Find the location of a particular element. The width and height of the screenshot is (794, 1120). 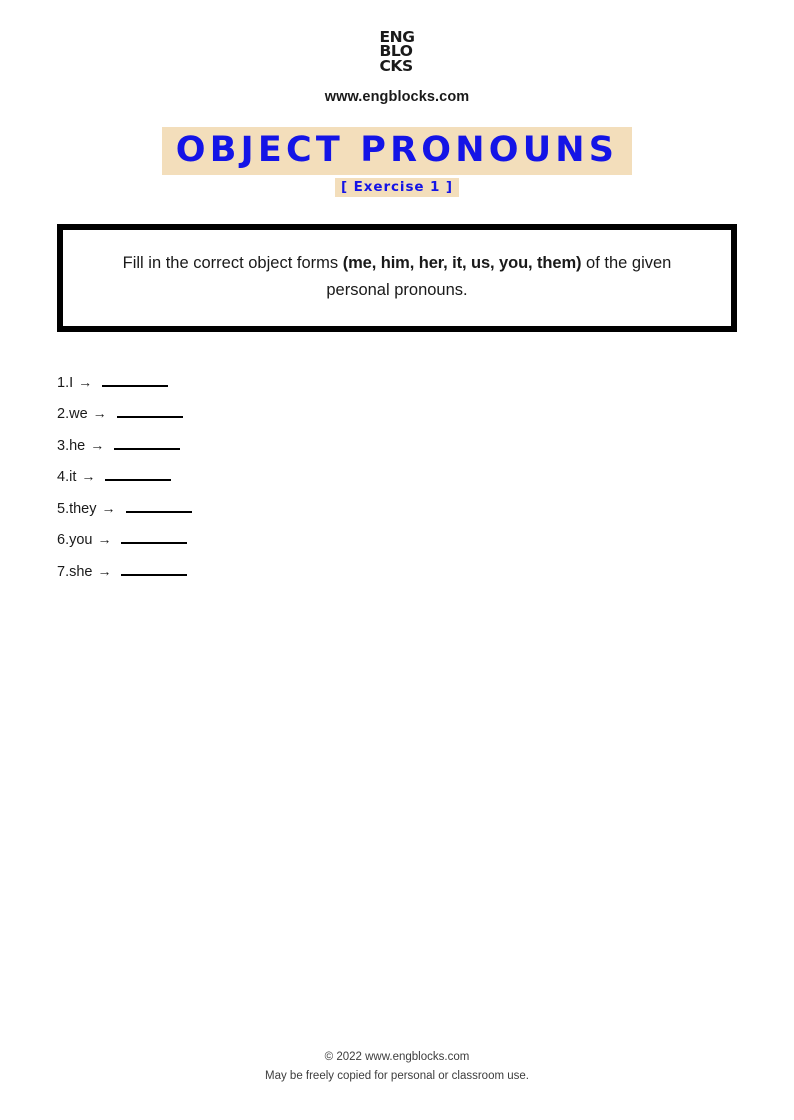

item-number: 5. is located at coordinates (63, 508).